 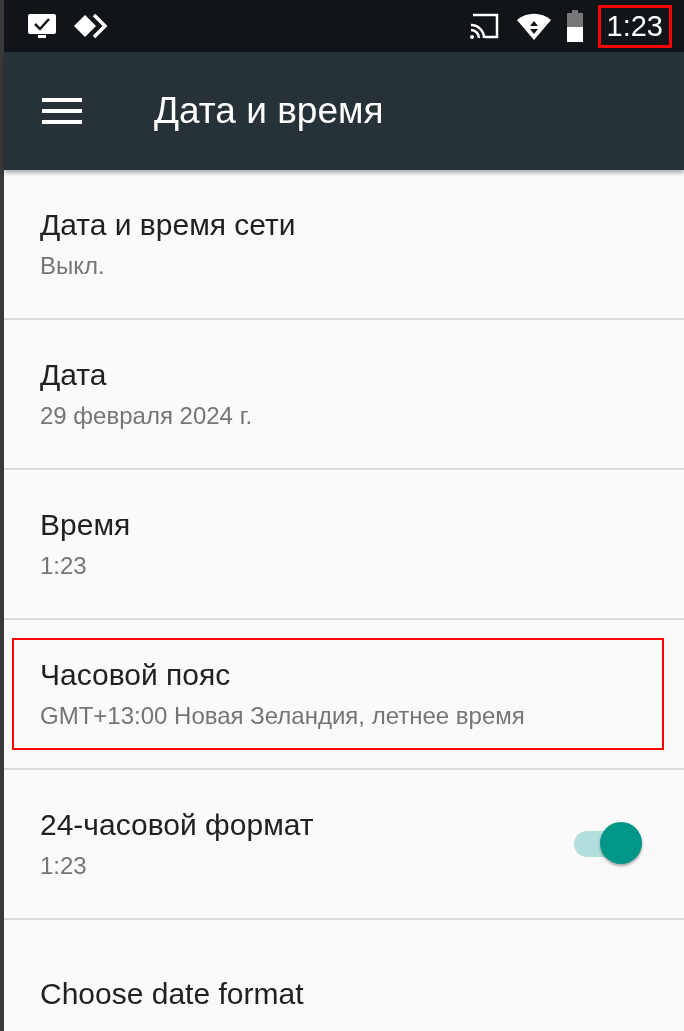 What do you see at coordinates (136, 675) in the screenshot?
I see `setting-title: Часовой пояс` at bounding box center [136, 675].